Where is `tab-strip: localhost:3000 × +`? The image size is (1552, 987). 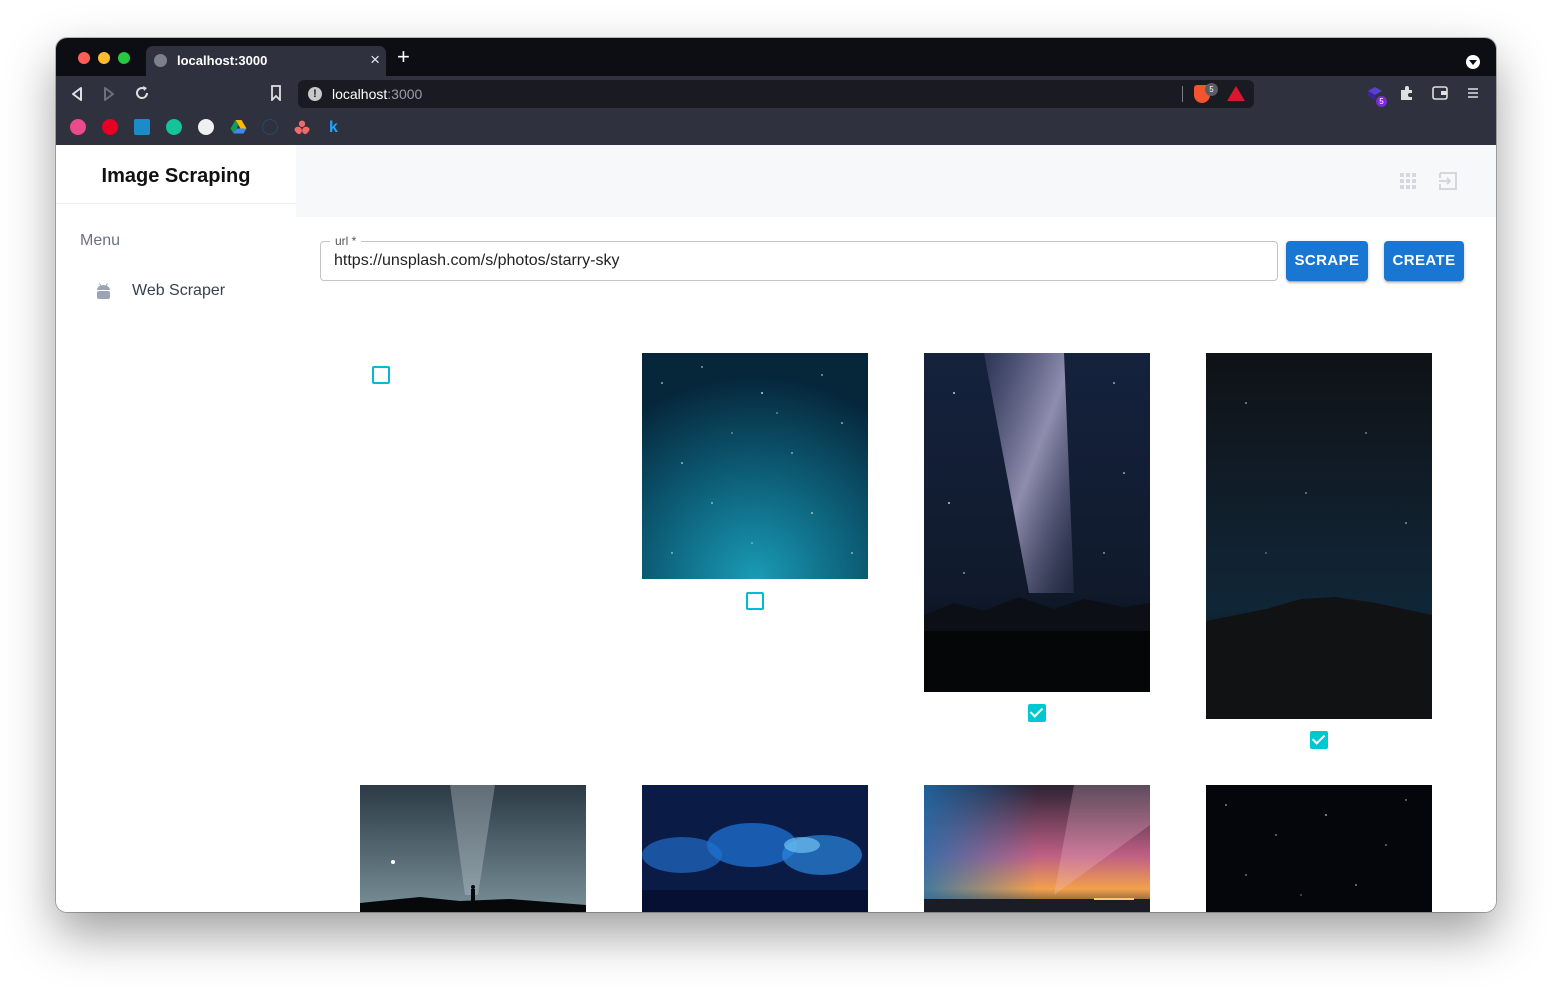 tab-strip: localhost:3000 × + is located at coordinates (776, 57).